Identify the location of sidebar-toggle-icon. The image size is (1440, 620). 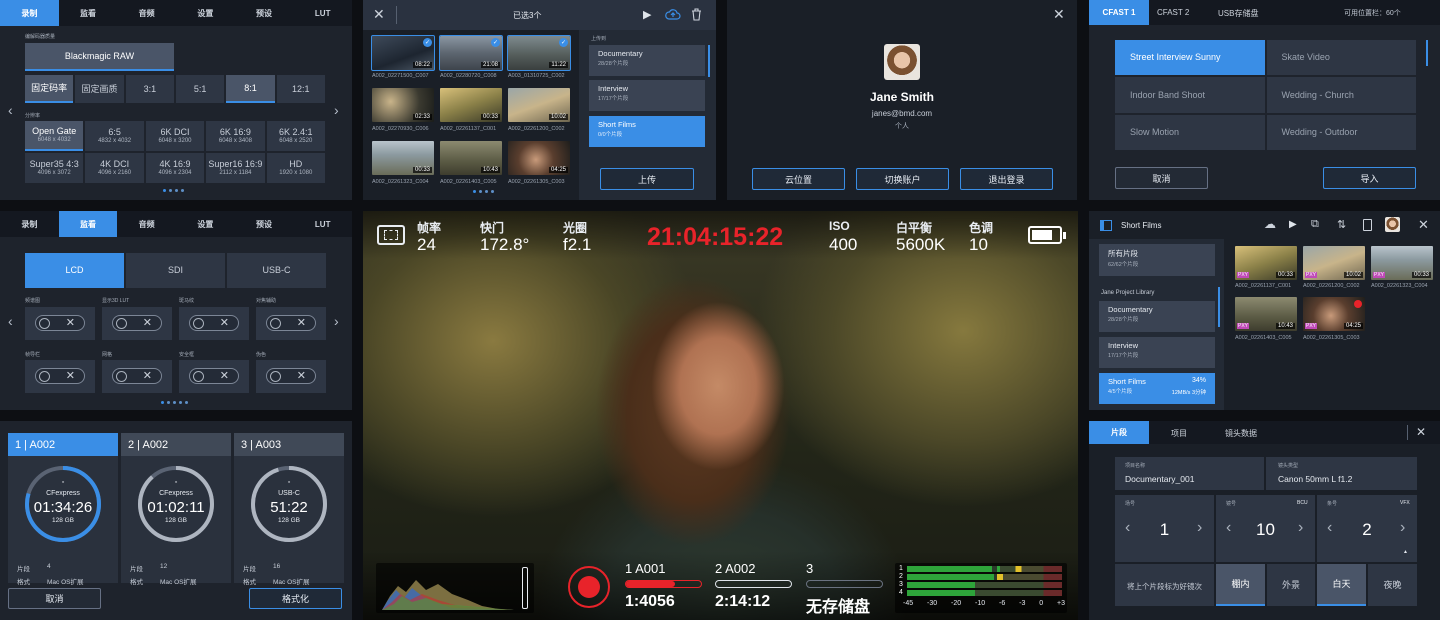
(1106, 225).